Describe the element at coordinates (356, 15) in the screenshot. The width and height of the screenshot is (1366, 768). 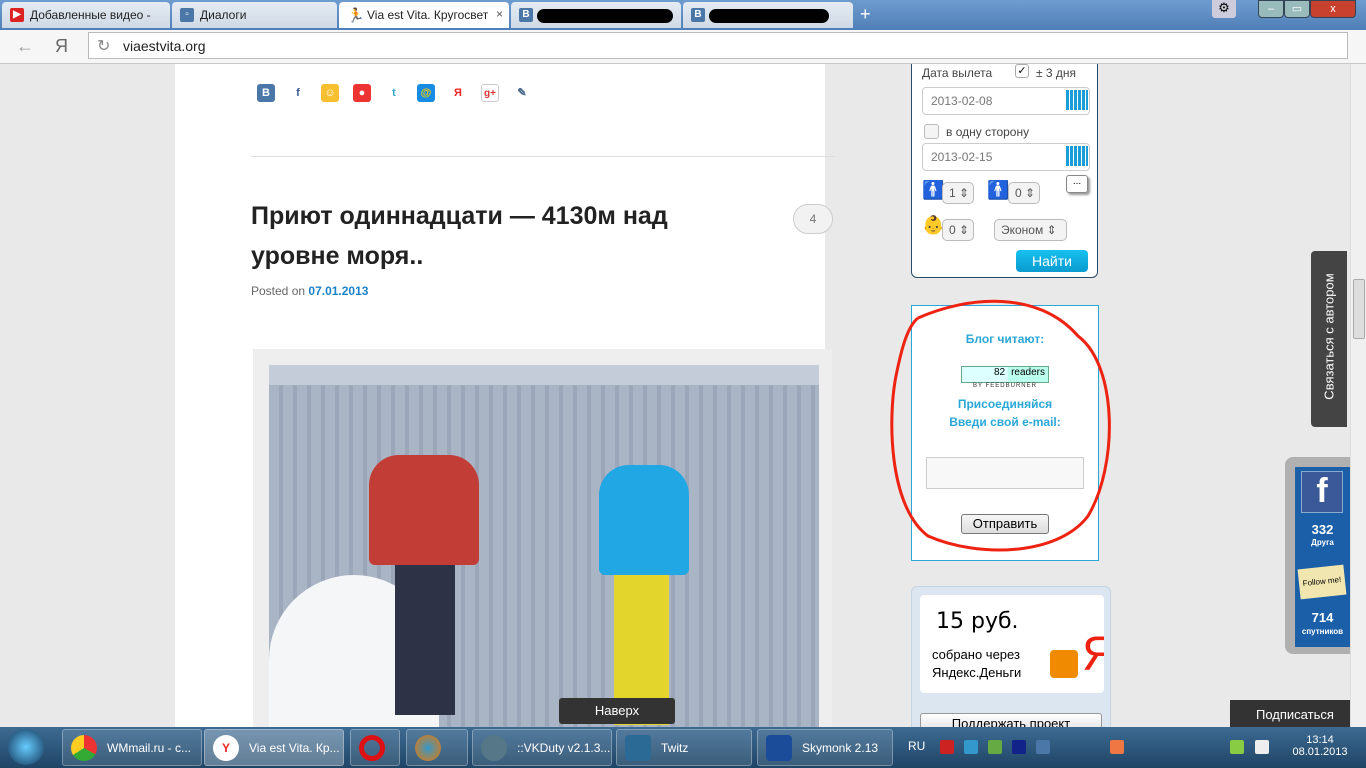
I see `runner-icon: 🏃` at that location.